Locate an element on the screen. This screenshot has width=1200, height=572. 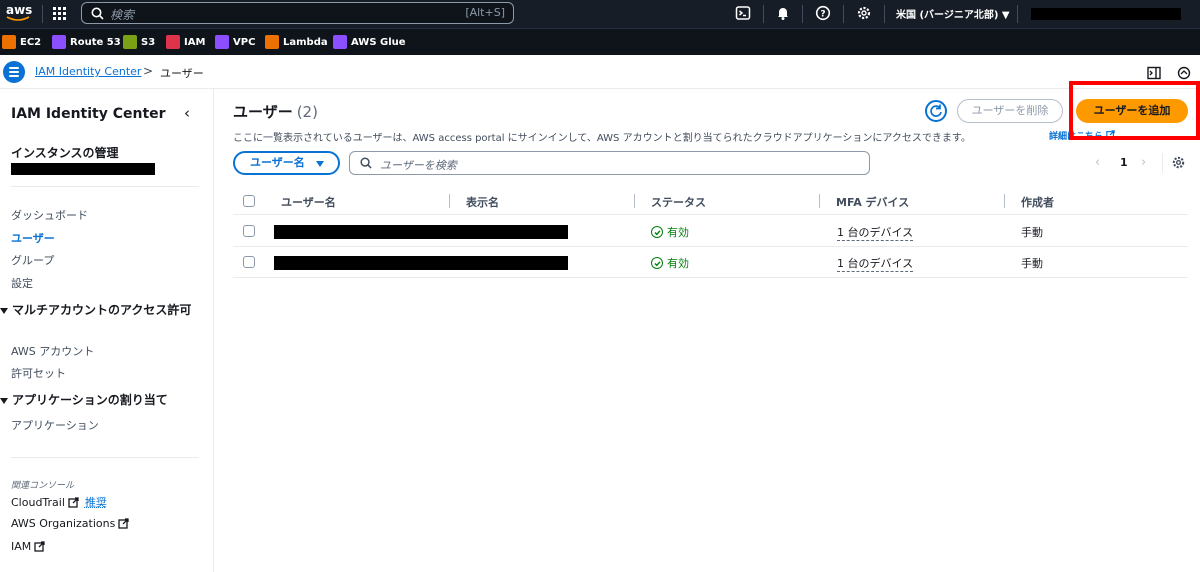
services-grid-icon is located at coordinates (60, 14).